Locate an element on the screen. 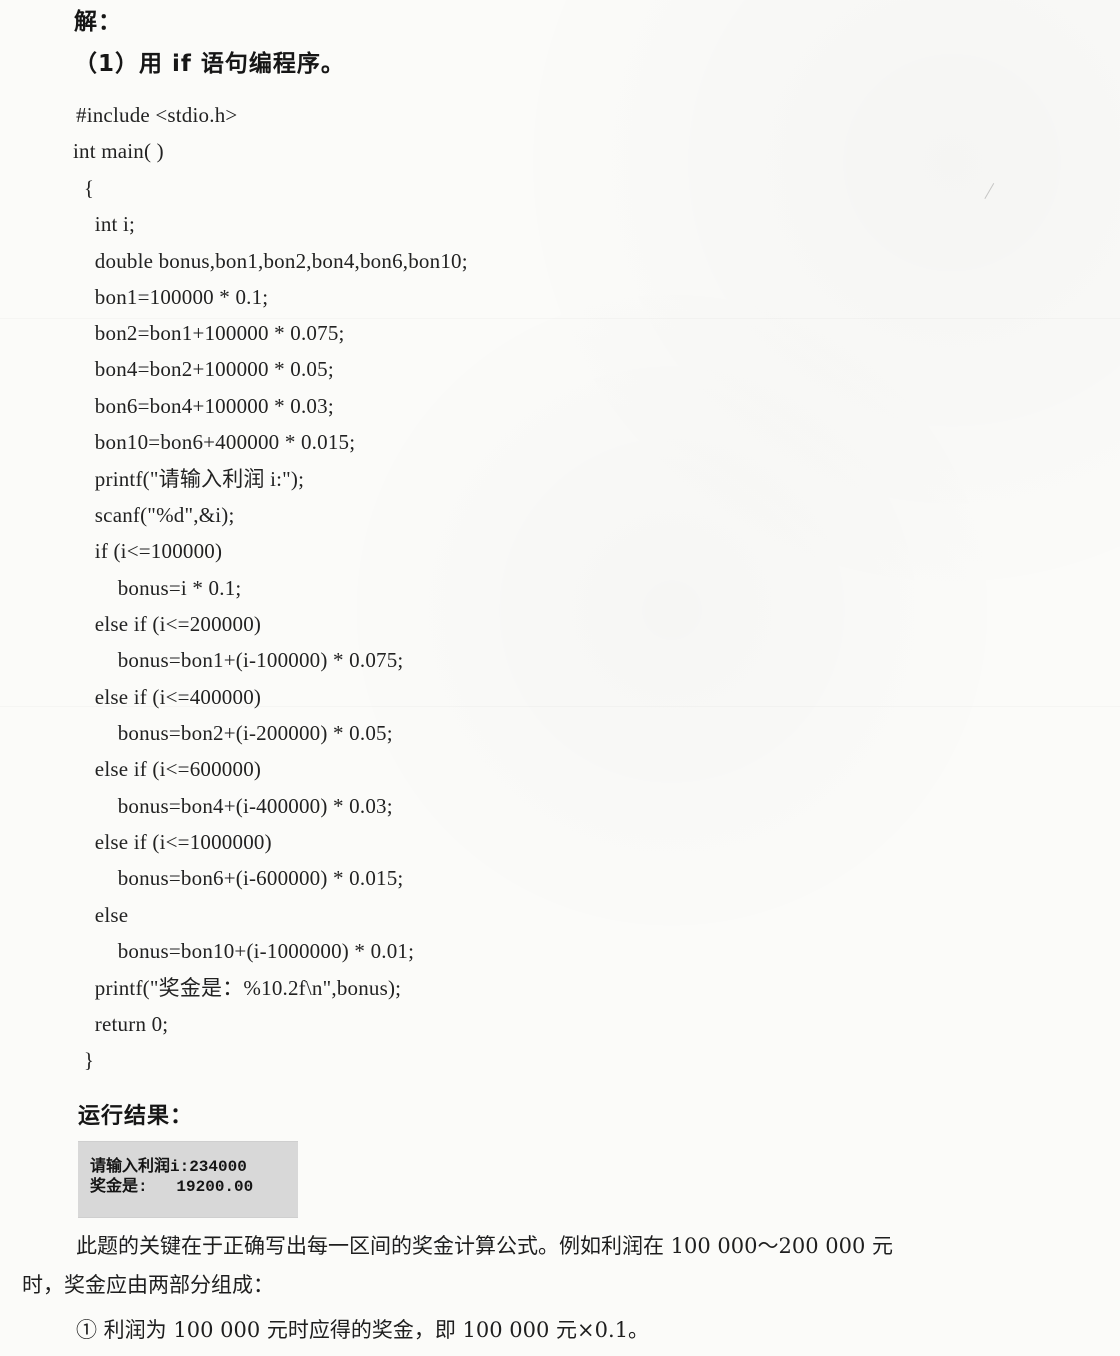 The width and height of the screenshot is (1120, 1356). code-line: else is located at coordinates (101, 915).